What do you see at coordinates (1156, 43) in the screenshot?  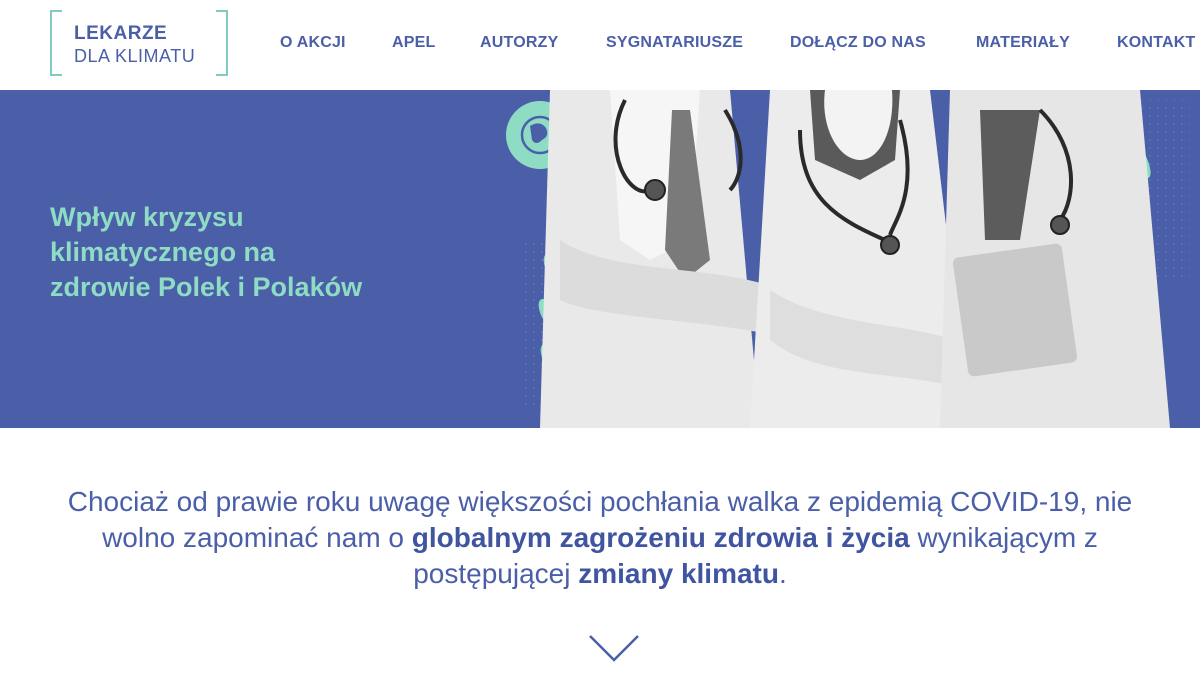 I see `nav-item-kontakt: KONTAKT` at bounding box center [1156, 43].